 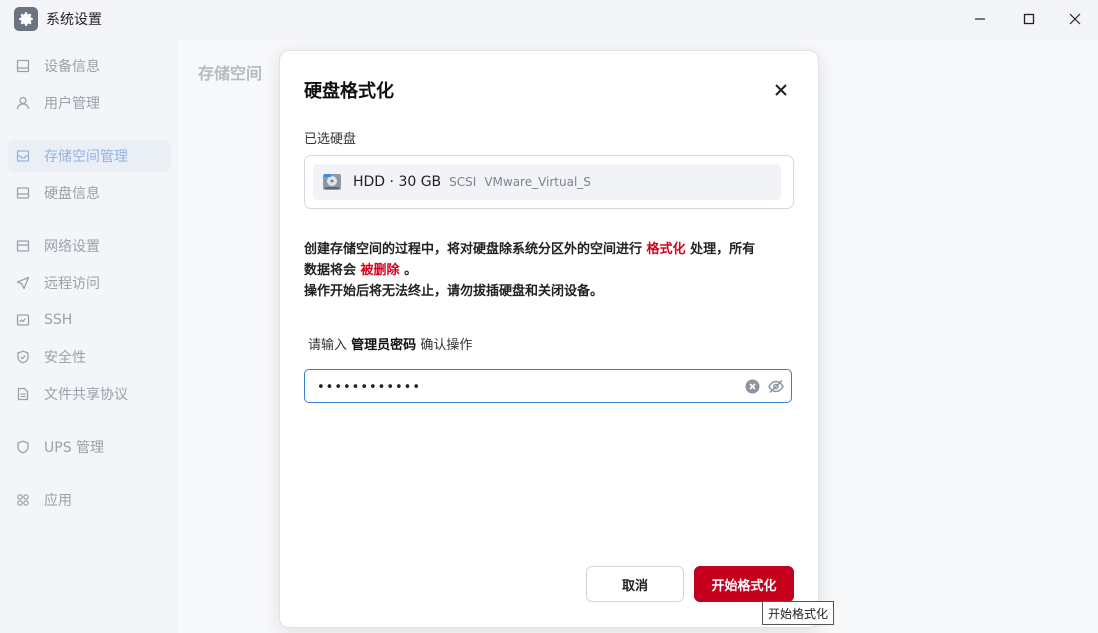 I want to click on ups-icon, so click(x=23, y=447).